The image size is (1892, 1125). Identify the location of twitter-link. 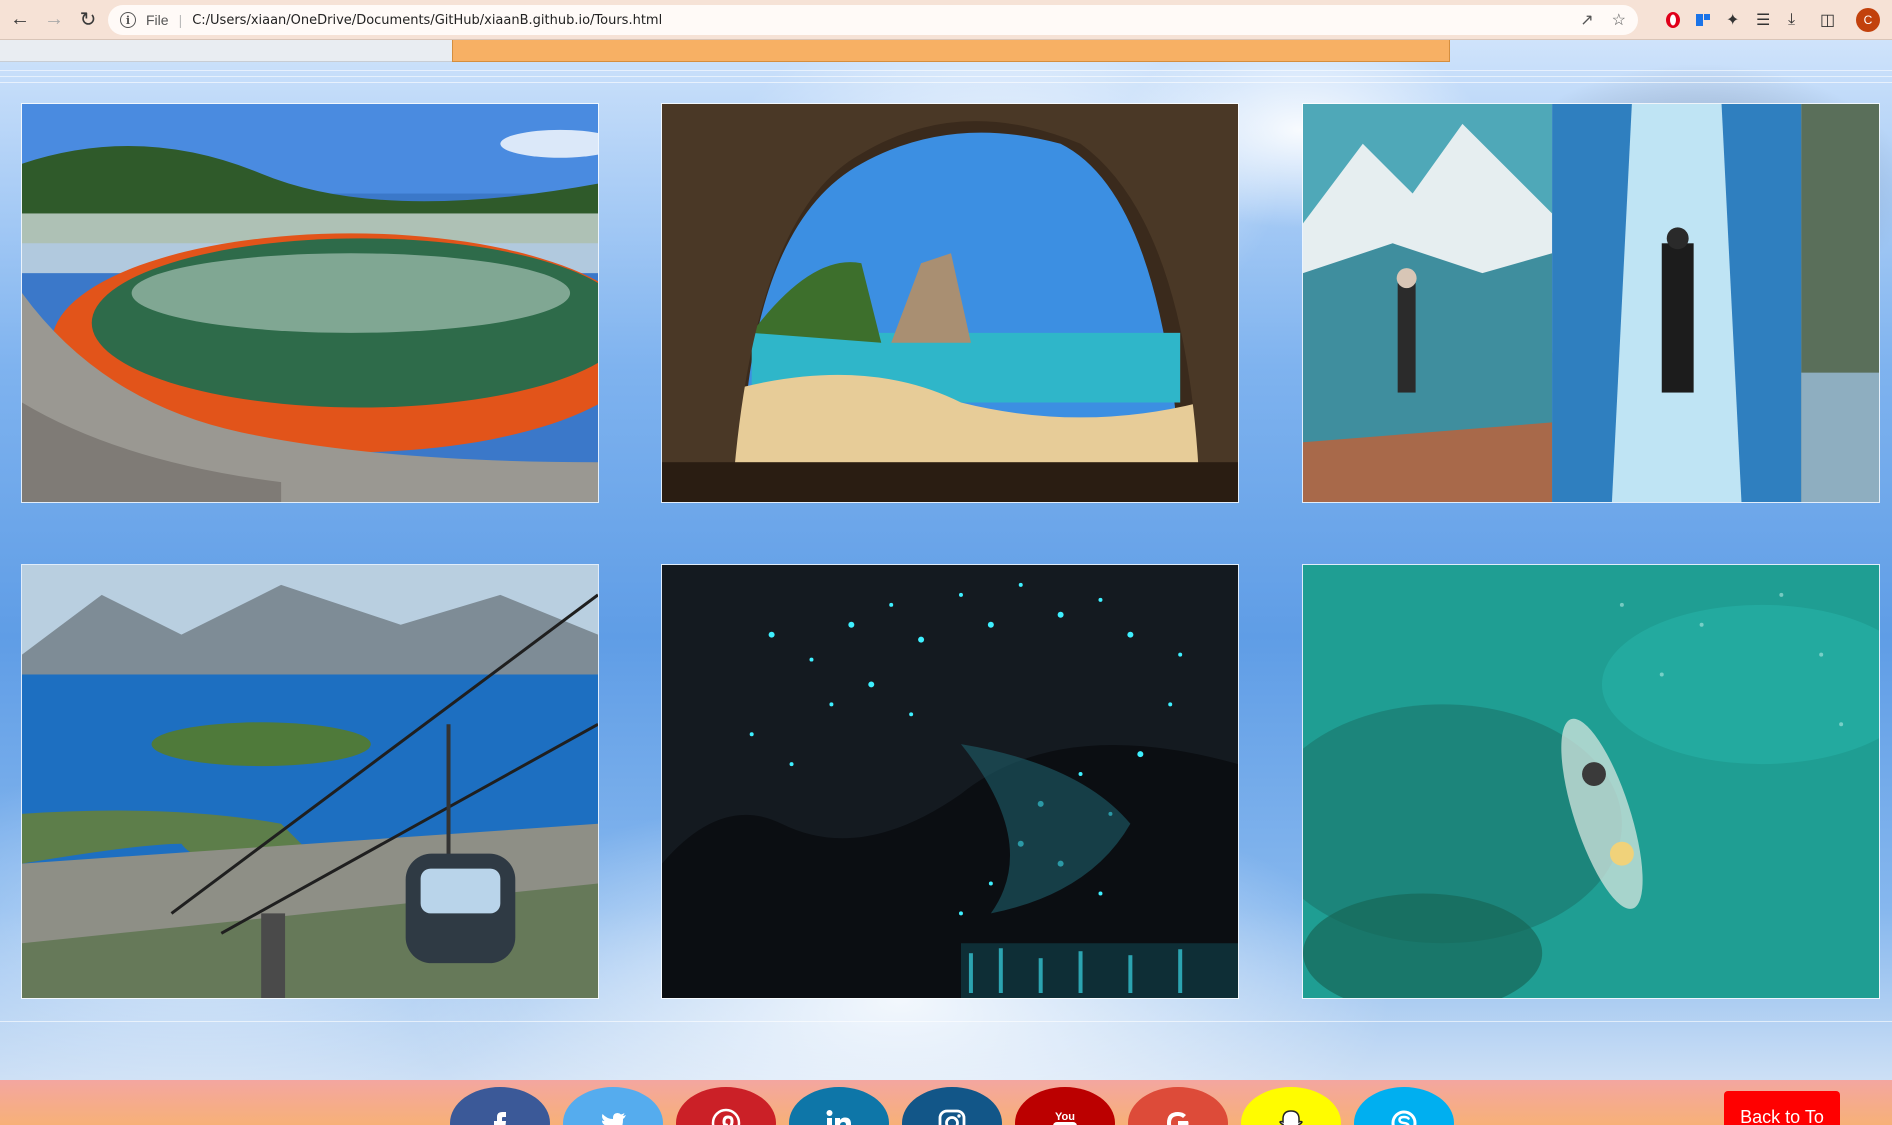
(613, 1106).